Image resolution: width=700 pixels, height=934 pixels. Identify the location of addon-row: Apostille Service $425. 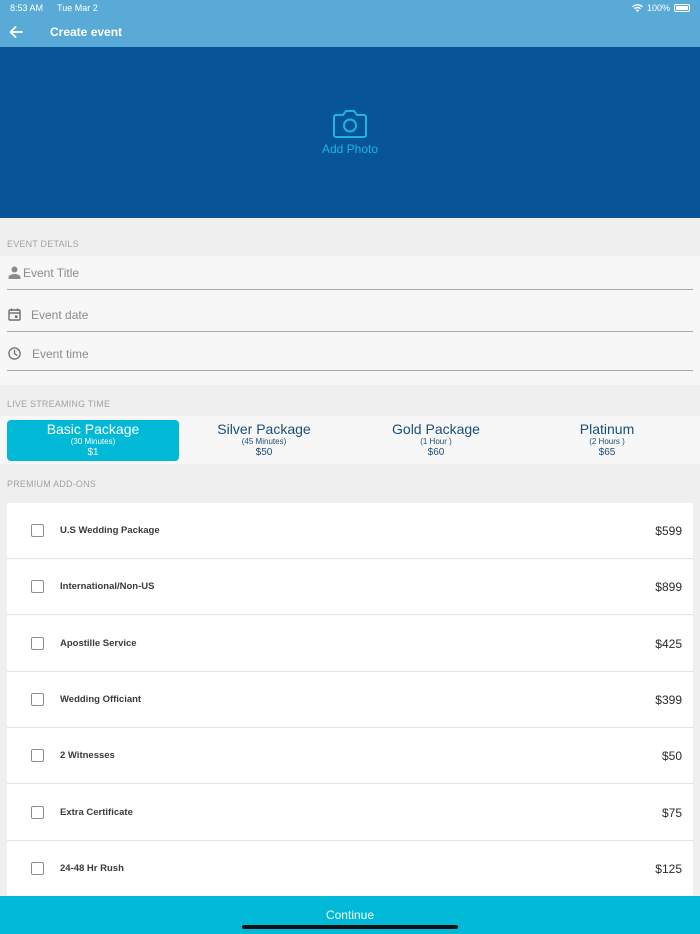
(350, 644).